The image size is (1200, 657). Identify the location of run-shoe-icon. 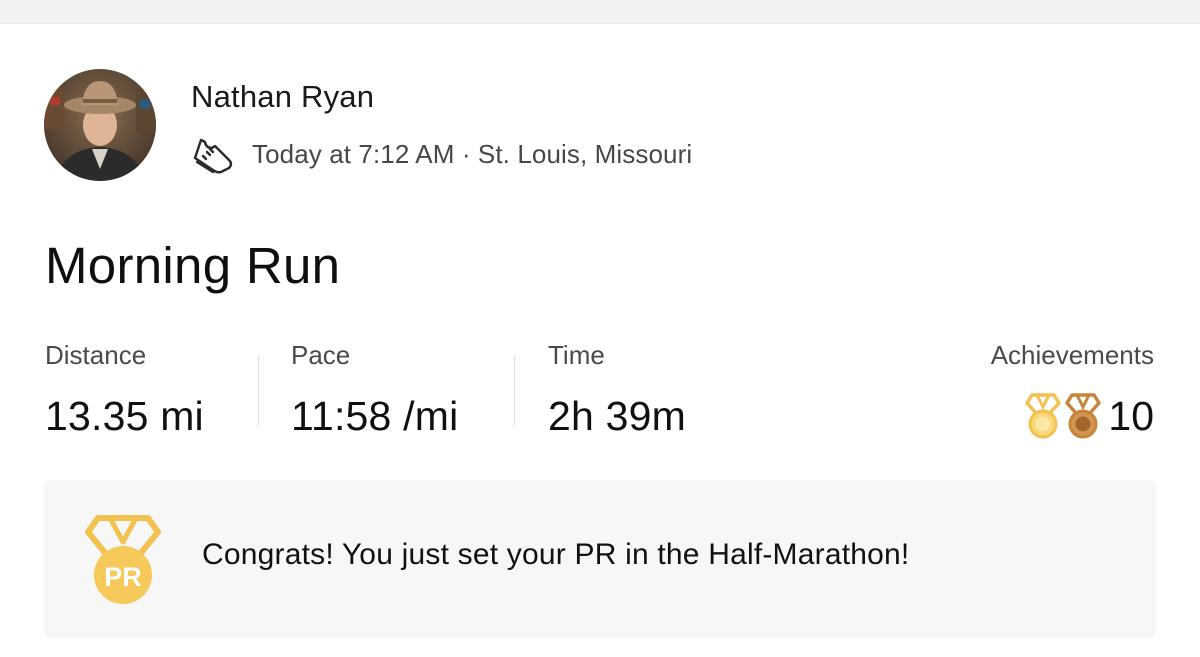
(213, 154).